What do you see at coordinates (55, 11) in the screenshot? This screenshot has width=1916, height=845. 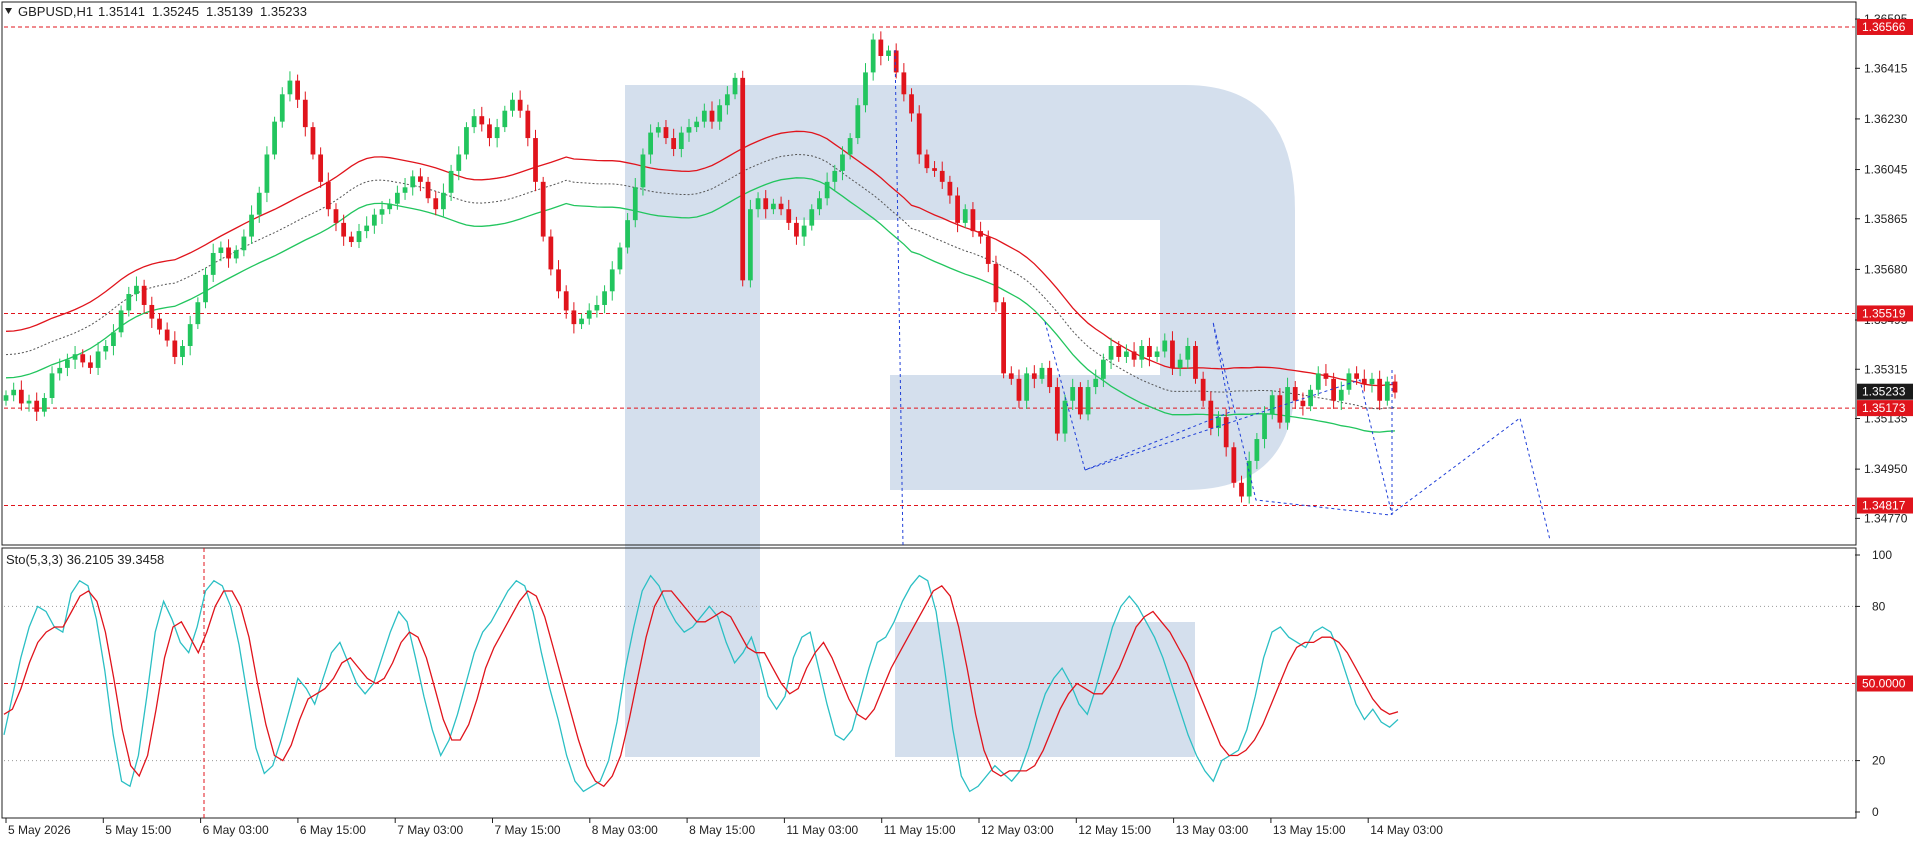 I see `symbol-title: GBPUSD,H1` at bounding box center [55, 11].